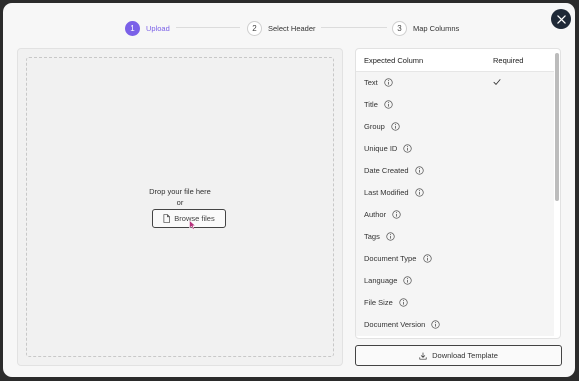 Image resolution: width=579 pixels, height=381 pixels. What do you see at coordinates (557, 127) in the screenshot?
I see `scrollbar-thumb` at bounding box center [557, 127].